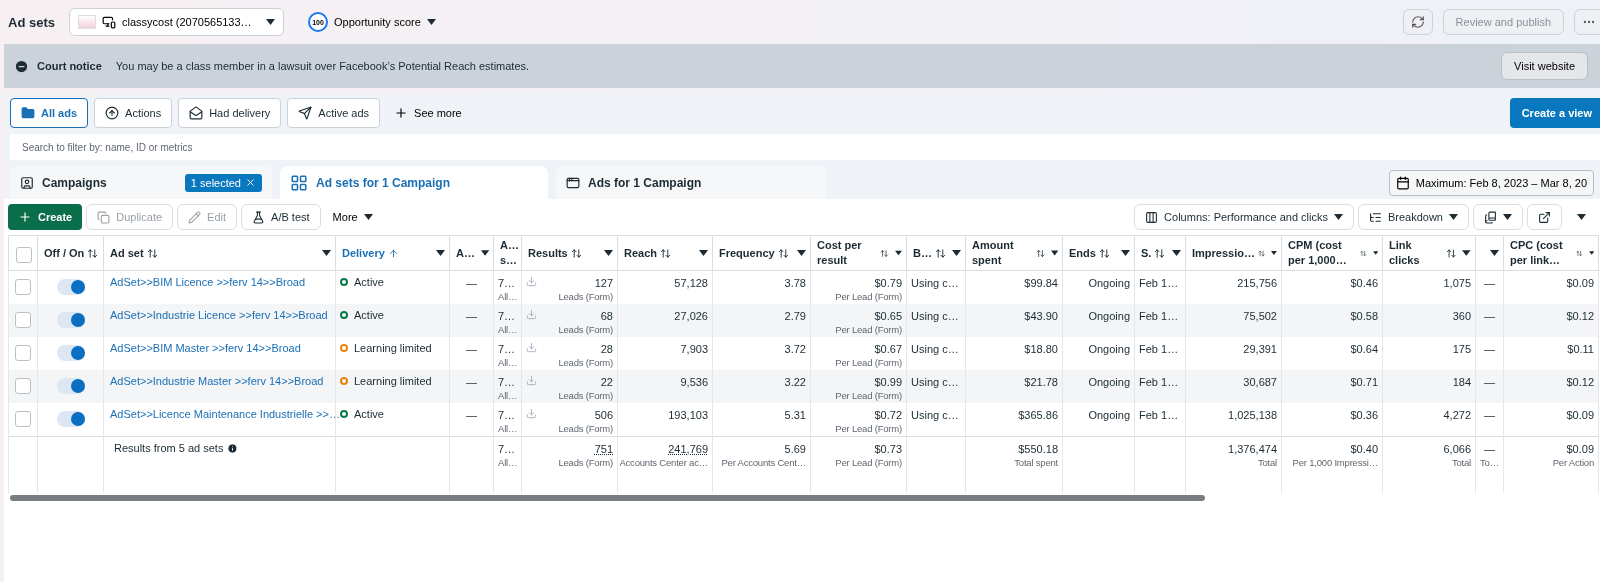 The height and width of the screenshot is (582, 1600). I want to click on more-menu-button: More, so click(352, 217).